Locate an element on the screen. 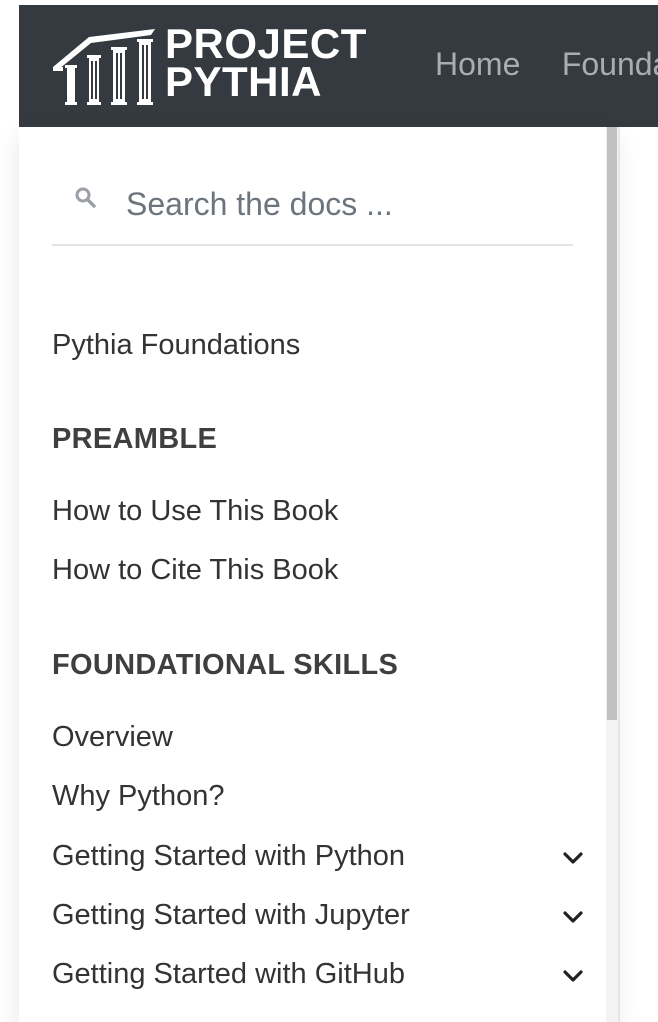 This screenshot has width=658, height=1022. sidebar-link-getting-started-github: Getting Started with GitHub is located at coordinates (228, 974).